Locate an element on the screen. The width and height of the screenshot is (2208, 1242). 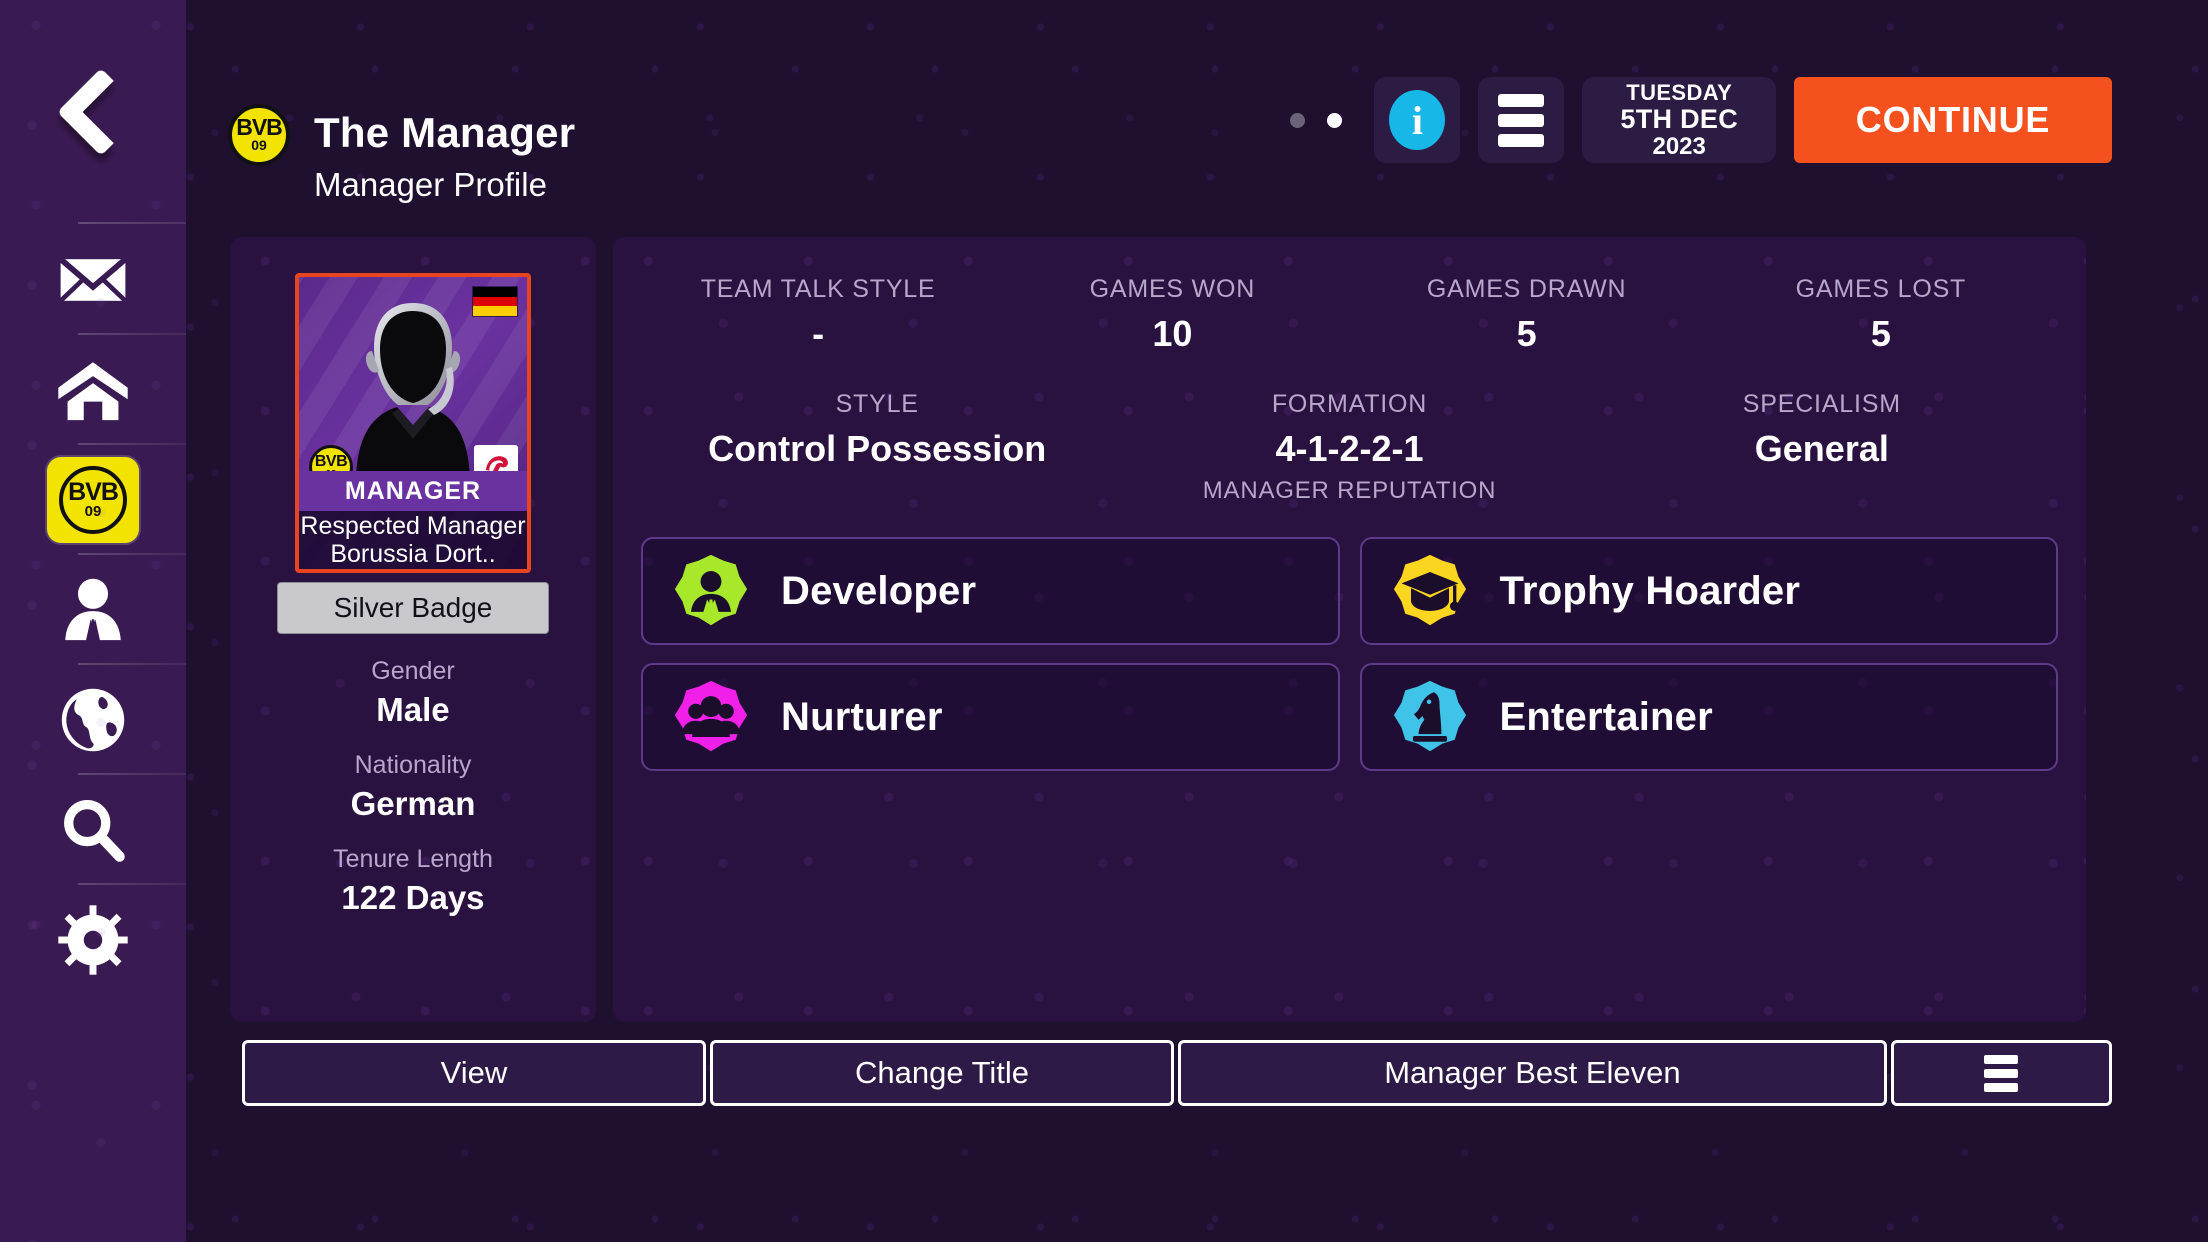
trophy-hoarder-badge-icon is located at coordinates (1430, 591).